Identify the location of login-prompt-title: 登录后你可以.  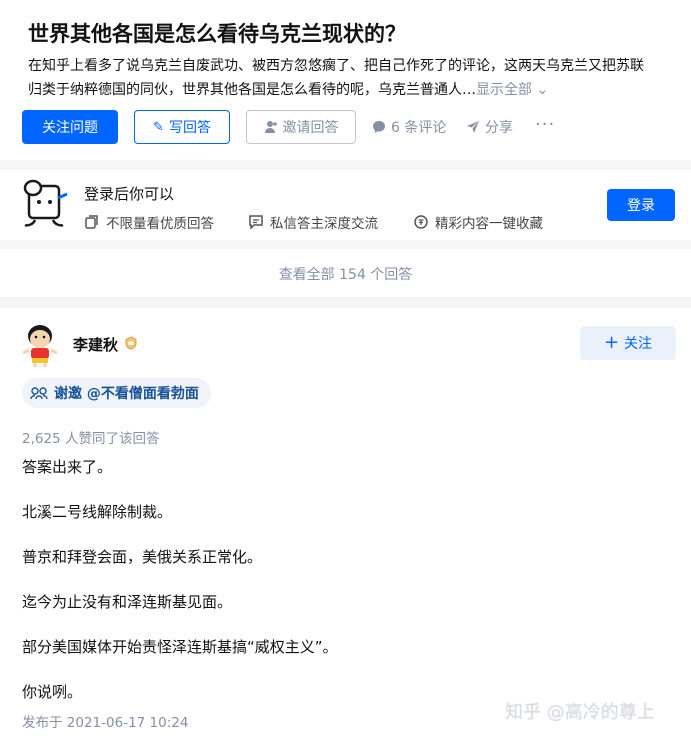
(129, 194).